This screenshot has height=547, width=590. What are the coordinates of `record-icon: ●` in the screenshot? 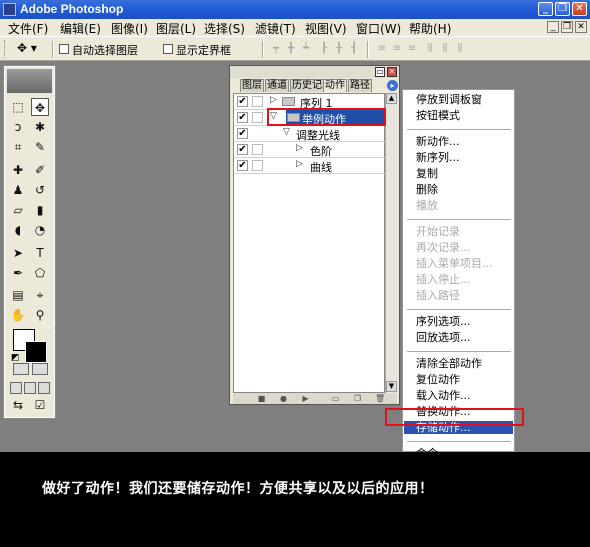 It's located at (283, 398).